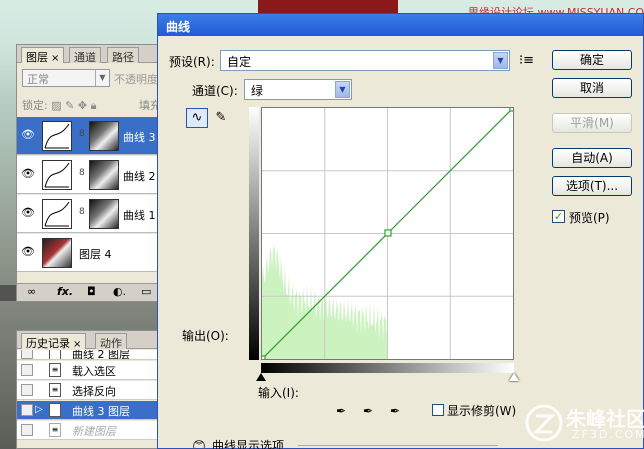 This screenshot has height=449, width=644. I want to click on history-state-icon, so click(55, 354).